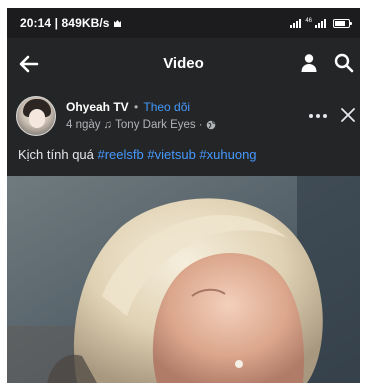  I want to click on post-caption: Kịch tính quá #reelsfb #vietsub #xuhuong, so click(137, 154).